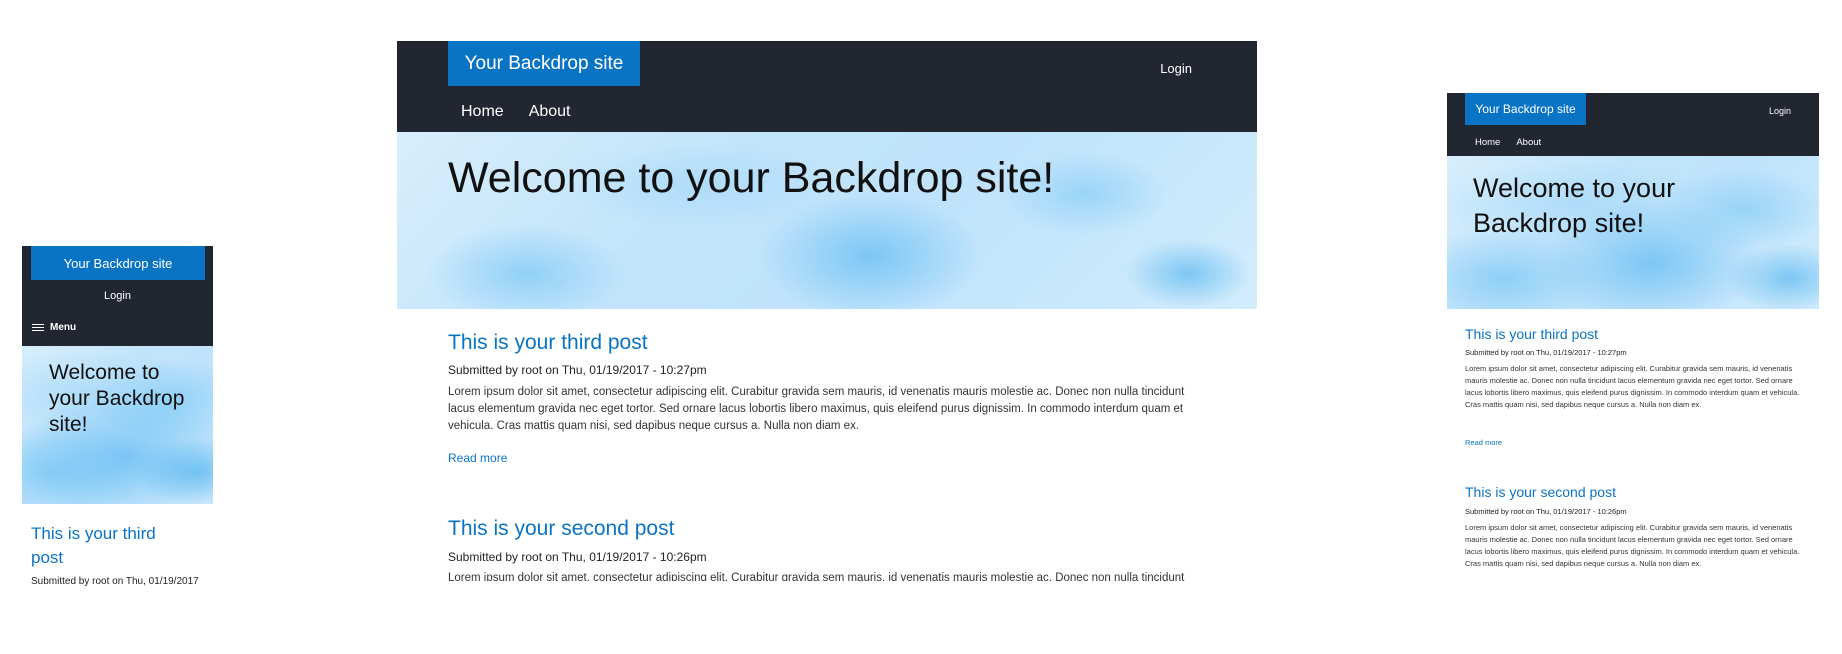  What do you see at coordinates (827, 86) in the screenshot?
I see `desktop-header: Your Backdrop site Login Home About` at bounding box center [827, 86].